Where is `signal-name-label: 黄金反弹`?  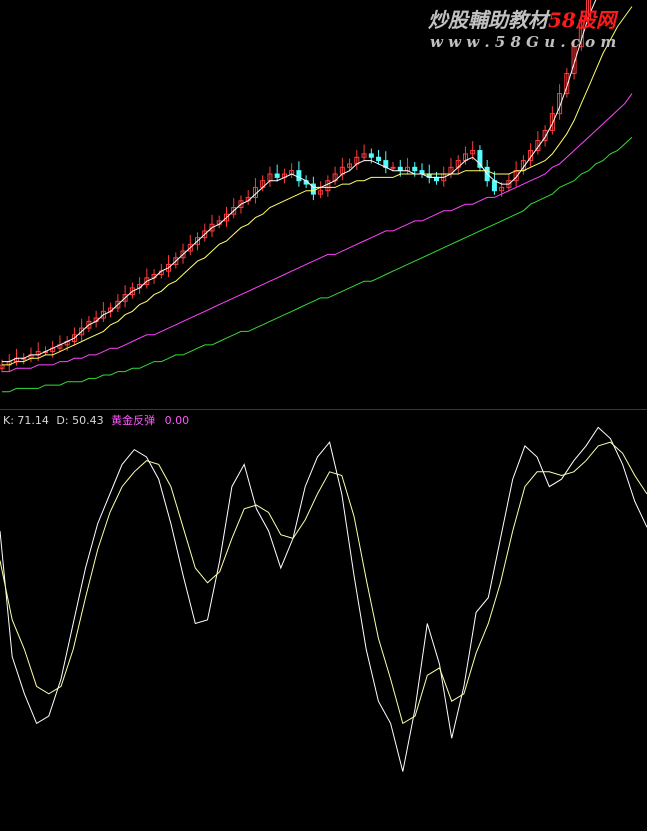
signal-name-label: 黄金反弹 is located at coordinates (133, 420).